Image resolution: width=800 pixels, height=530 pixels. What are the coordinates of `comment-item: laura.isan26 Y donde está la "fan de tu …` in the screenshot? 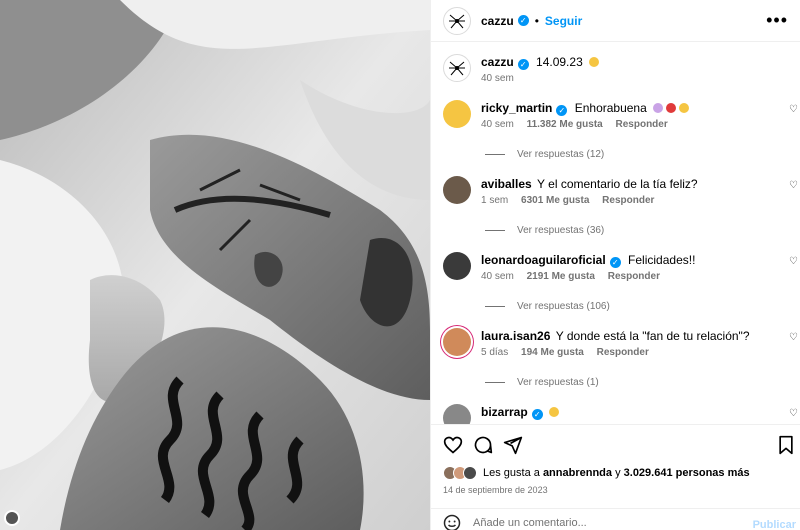 It's located at (621, 343).